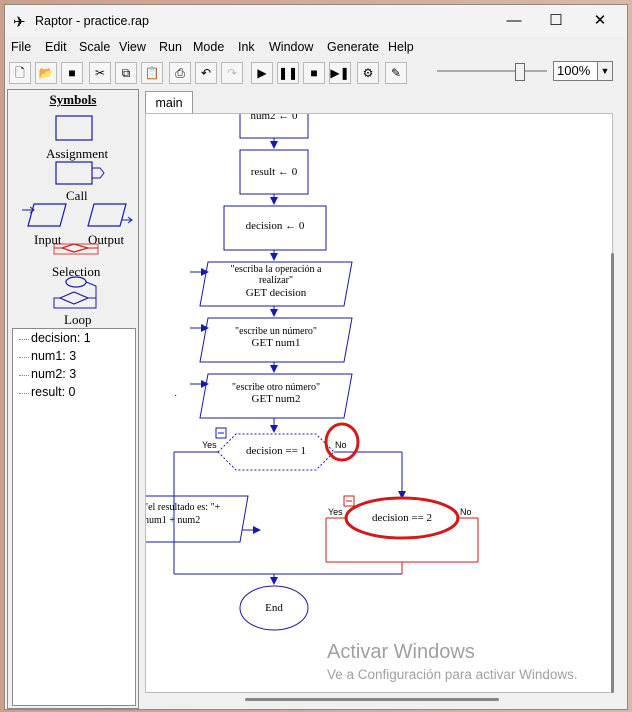 Image resolution: width=632 pixels, height=712 pixels. Describe the element at coordinates (274, 172) in the screenshot. I see `result-assignment-text: result ← 0` at that location.